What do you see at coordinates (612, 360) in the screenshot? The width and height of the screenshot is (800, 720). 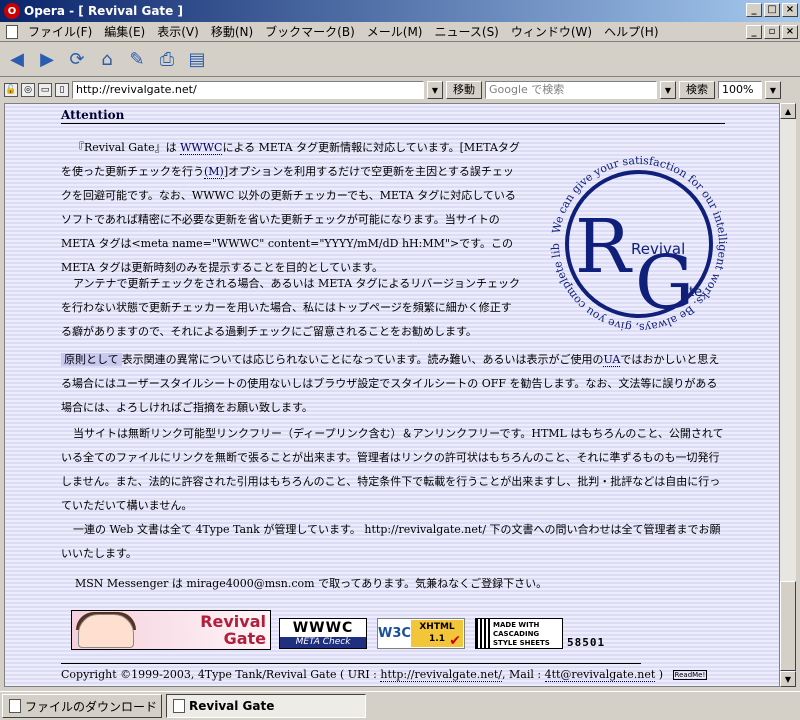 I see `ua-abbr: UA` at bounding box center [612, 360].